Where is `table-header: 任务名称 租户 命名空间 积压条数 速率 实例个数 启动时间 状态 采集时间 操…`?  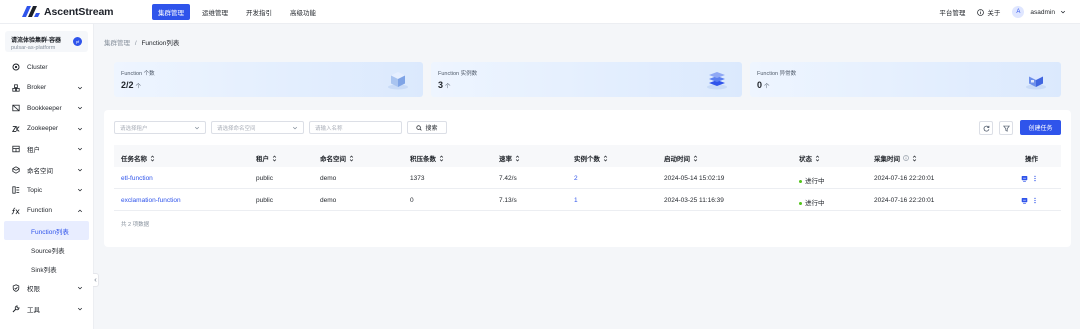
table-header: 任务名称 租户 命名空间 积压条数 速率 实例个数 启动时间 状态 采集时间 操… is located at coordinates (587, 156).